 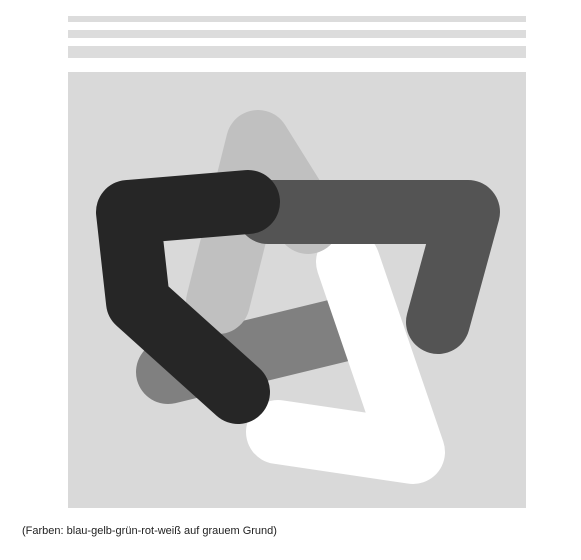 What do you see at coordinates (297, 52) in the screenshot?
I see `decorative-stripe-bottom` at bounding box center [297, 52].